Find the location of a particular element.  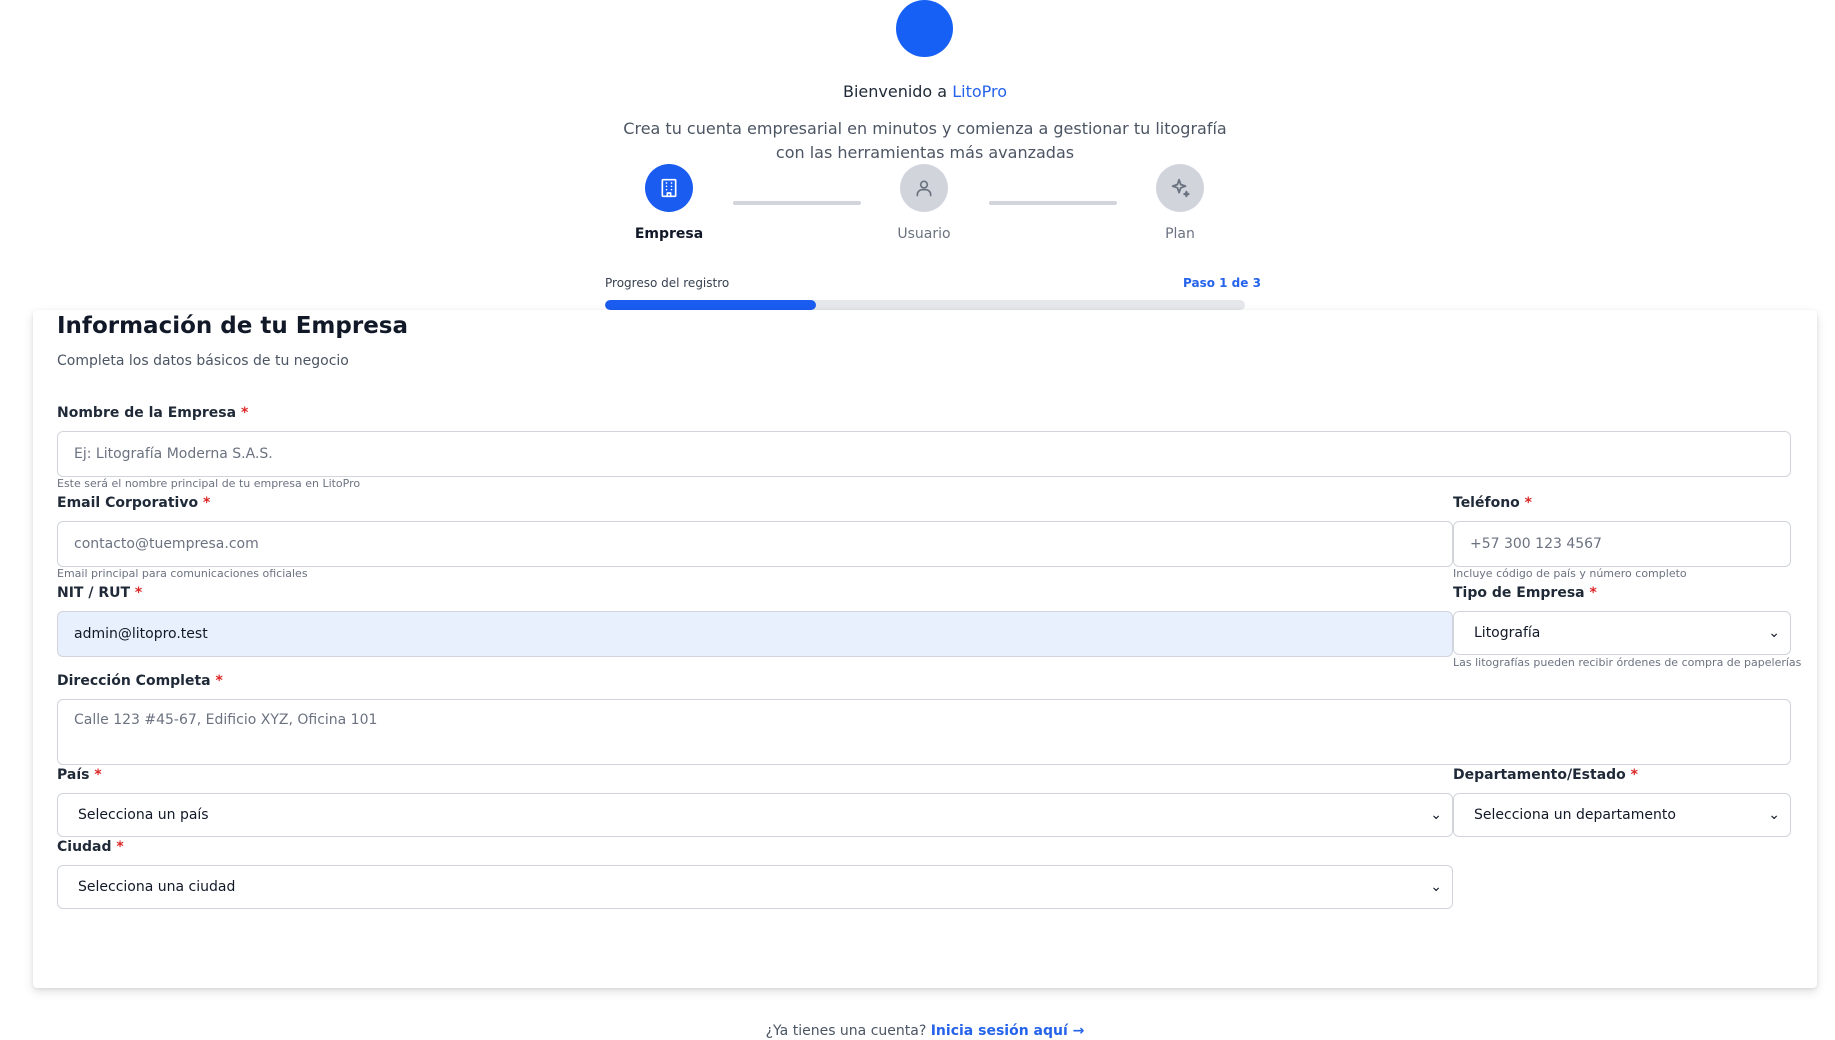

step-usuario: Usuario is located at coordinates (924, 203).